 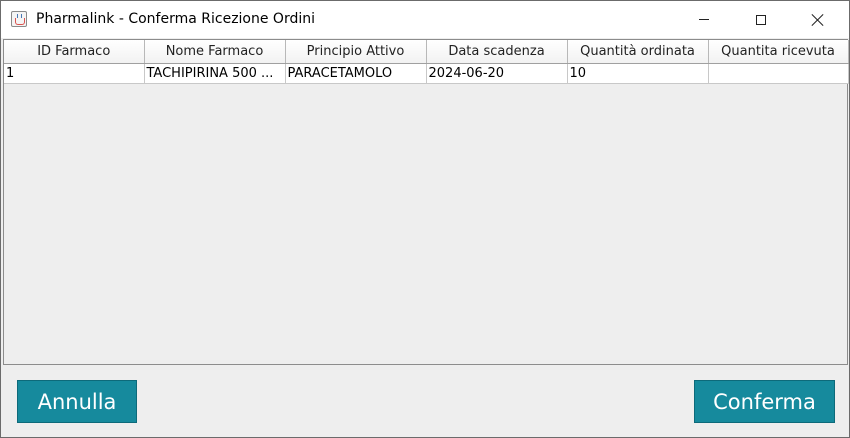 What do you see at coordinates (778, 73) in the screenshot?
I see `table-cell-editable` at bounding box center [778, 73].